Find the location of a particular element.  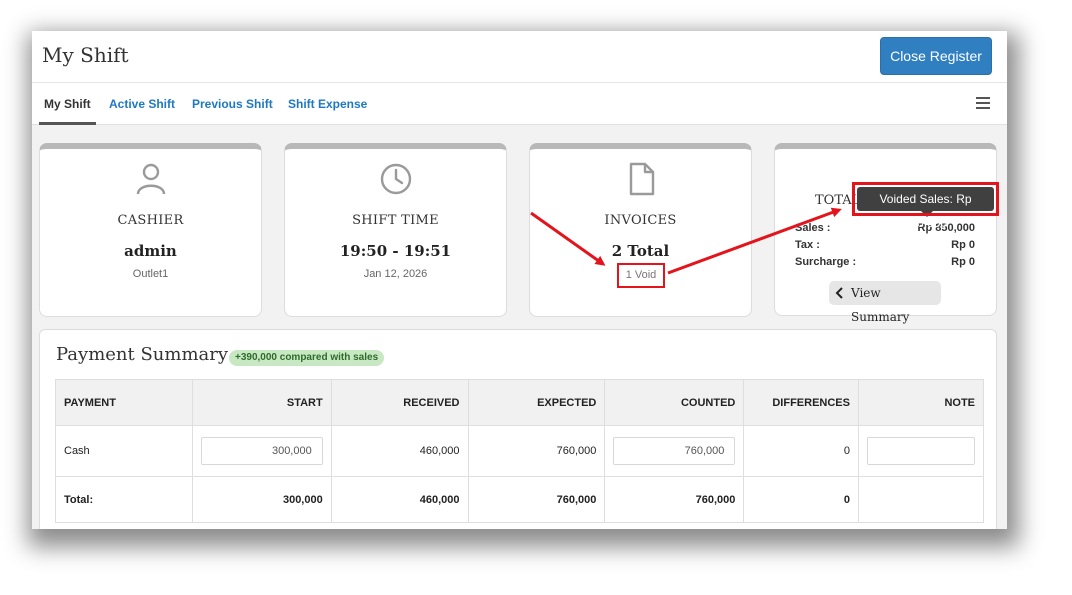

void-highlight-box: 1 Void is located at coordinates (641, 275).